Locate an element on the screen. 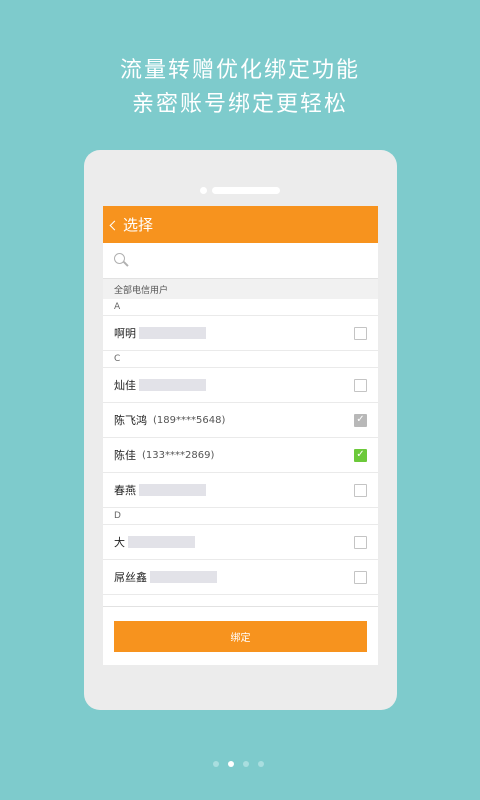  contact-checkbox-disabled: ✓ is located at coordinates (360, 420).